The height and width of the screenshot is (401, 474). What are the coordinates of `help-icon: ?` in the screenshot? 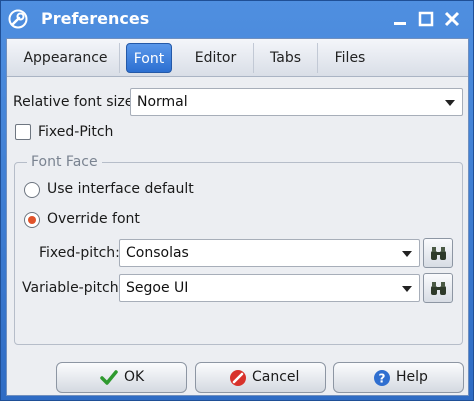 It's located at (382, 378).